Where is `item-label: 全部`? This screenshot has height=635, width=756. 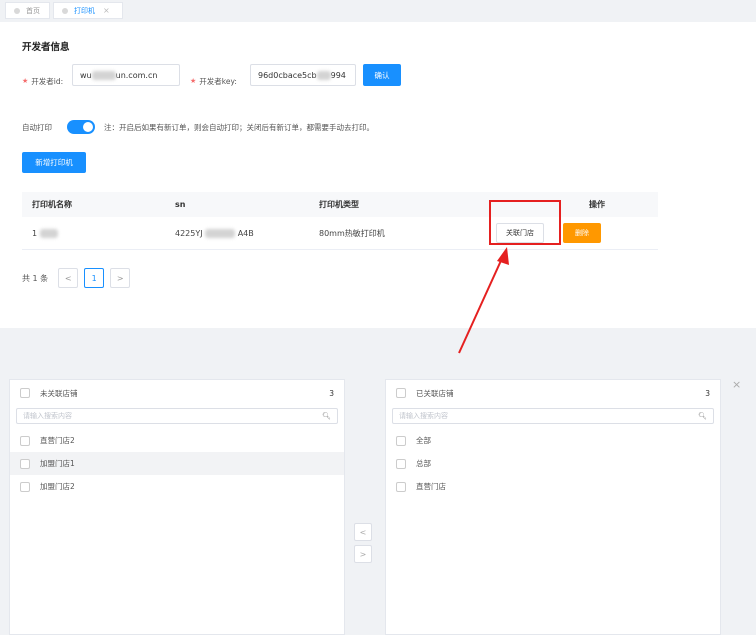 item-label: 全部 is located at coordinates (423, 440).